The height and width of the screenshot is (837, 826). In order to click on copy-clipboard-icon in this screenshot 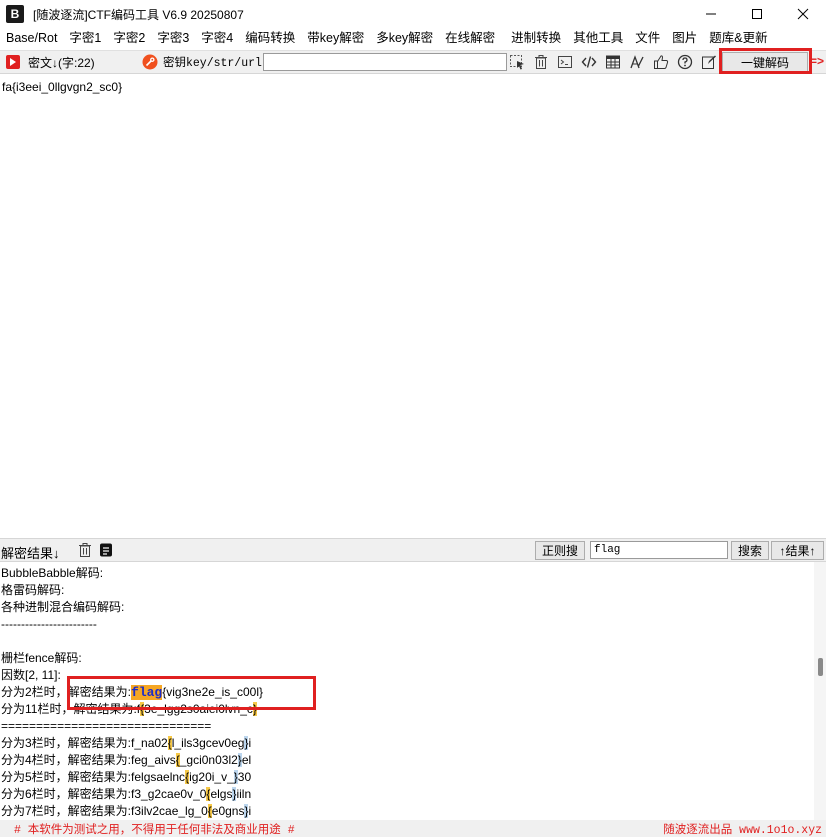, I will do `click(106, 550)`.